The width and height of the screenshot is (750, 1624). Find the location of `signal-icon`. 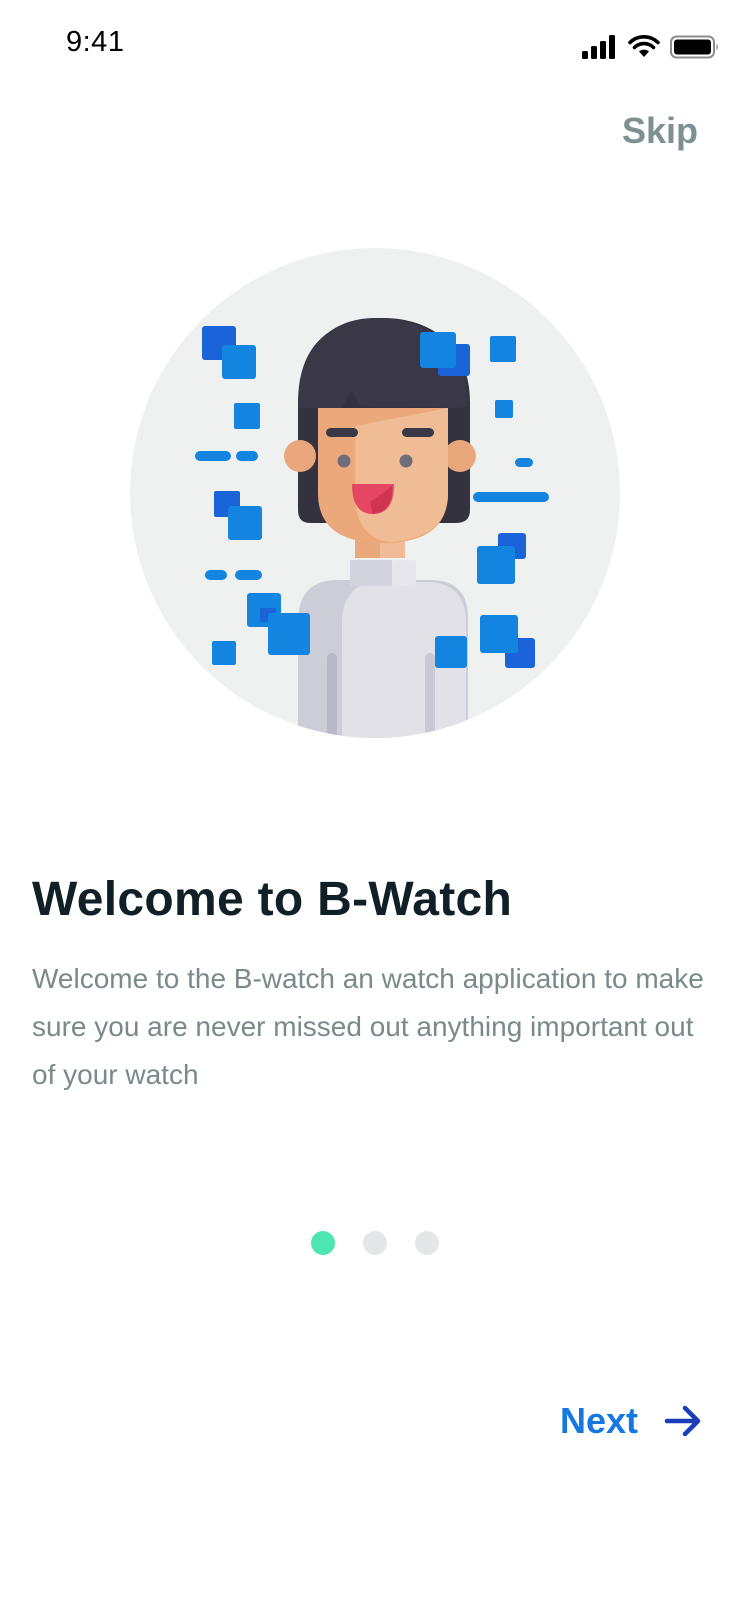

signal-icon is located at coordinates (598, 47).